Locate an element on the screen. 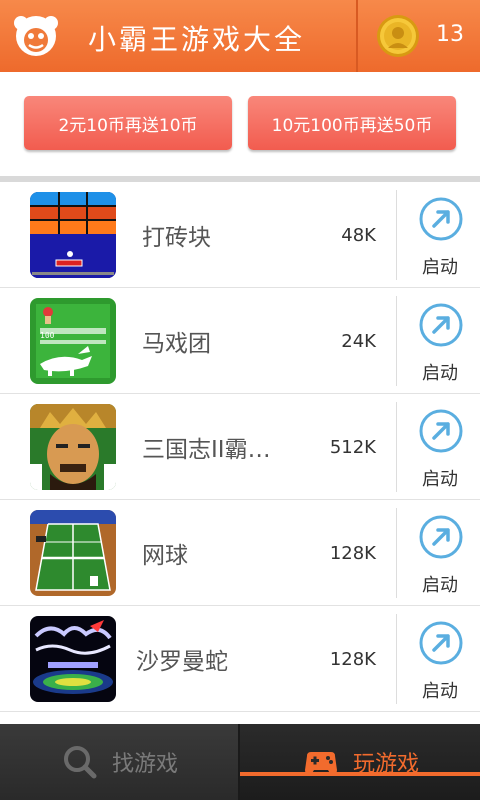 This screenshot has height=800, width=480. game-name: 马戏团 is located at coordinates (176, 344).